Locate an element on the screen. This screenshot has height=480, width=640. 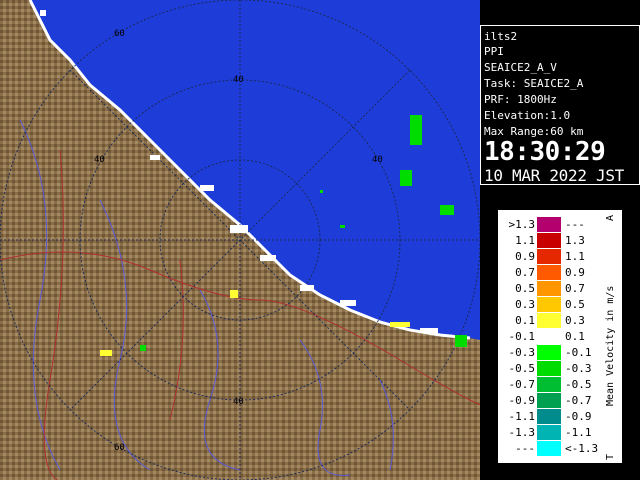
legend-row-upper-label: >1.3 is located at coordinates (522, 224).